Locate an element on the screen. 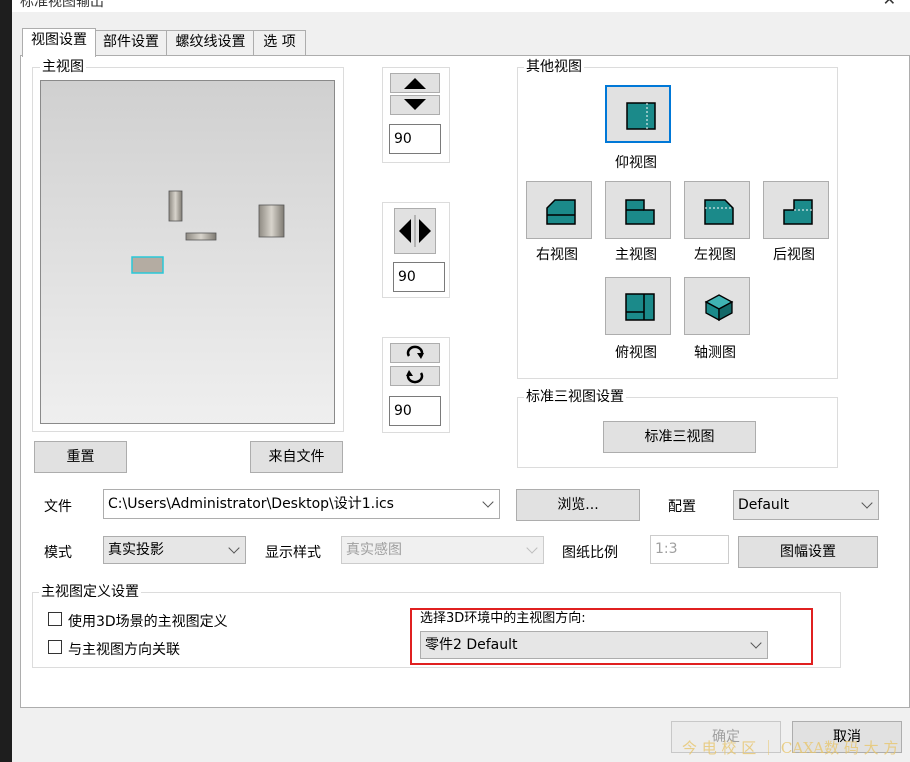 Image resolution: width=910 pixels, height=762 pixels. front-view-icon is located at coordinates (640, 212).